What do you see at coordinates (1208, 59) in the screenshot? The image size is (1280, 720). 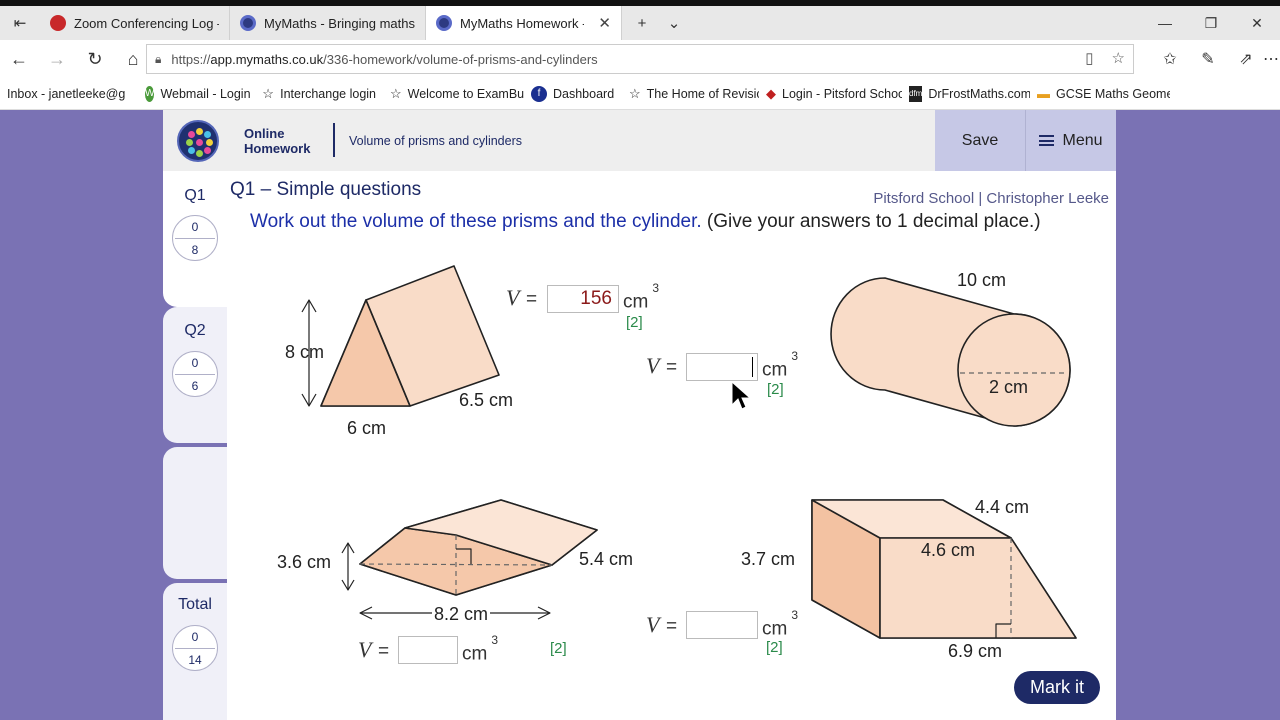 I see `pen-icon: ✎` at bounding box center [1208, 59].